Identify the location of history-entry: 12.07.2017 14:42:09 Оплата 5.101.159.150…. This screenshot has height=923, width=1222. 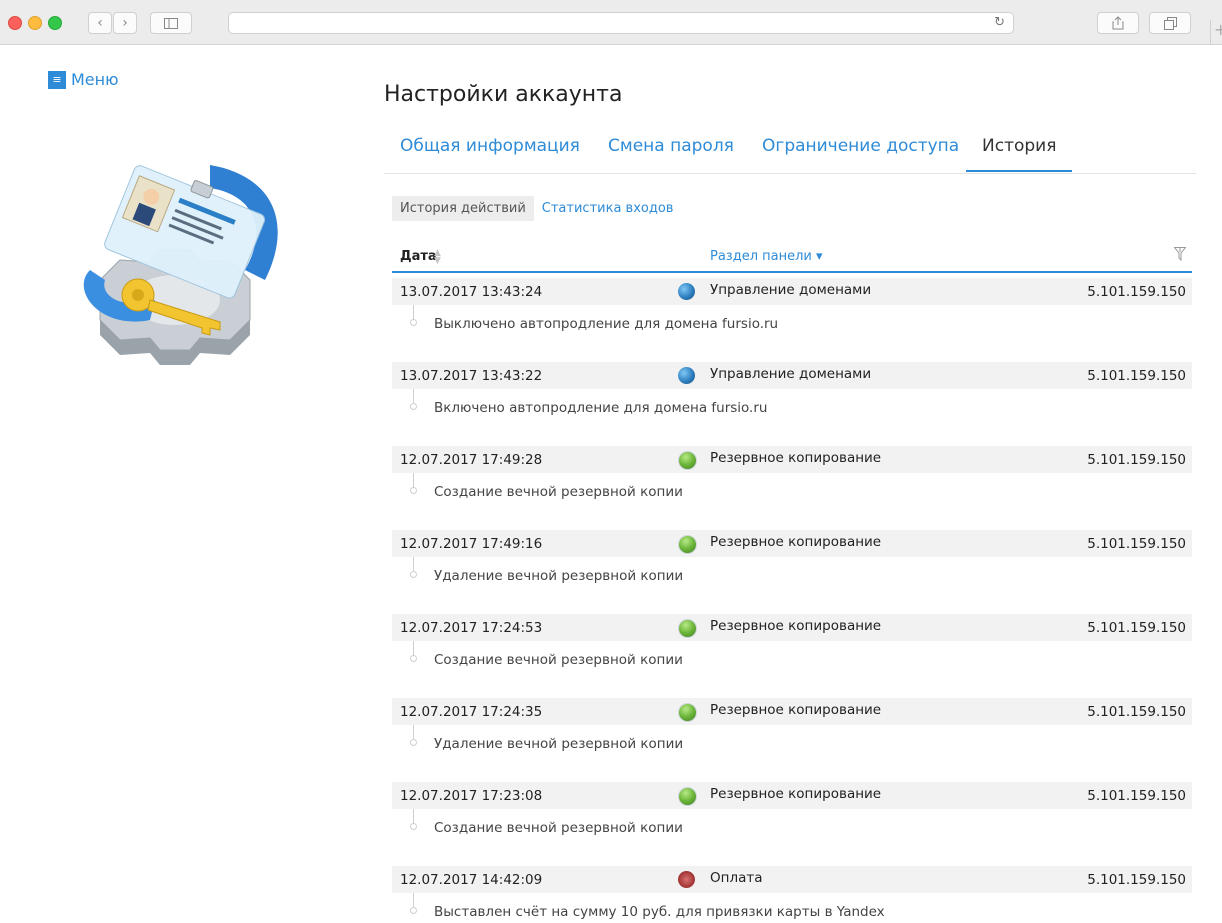
(792, 894).